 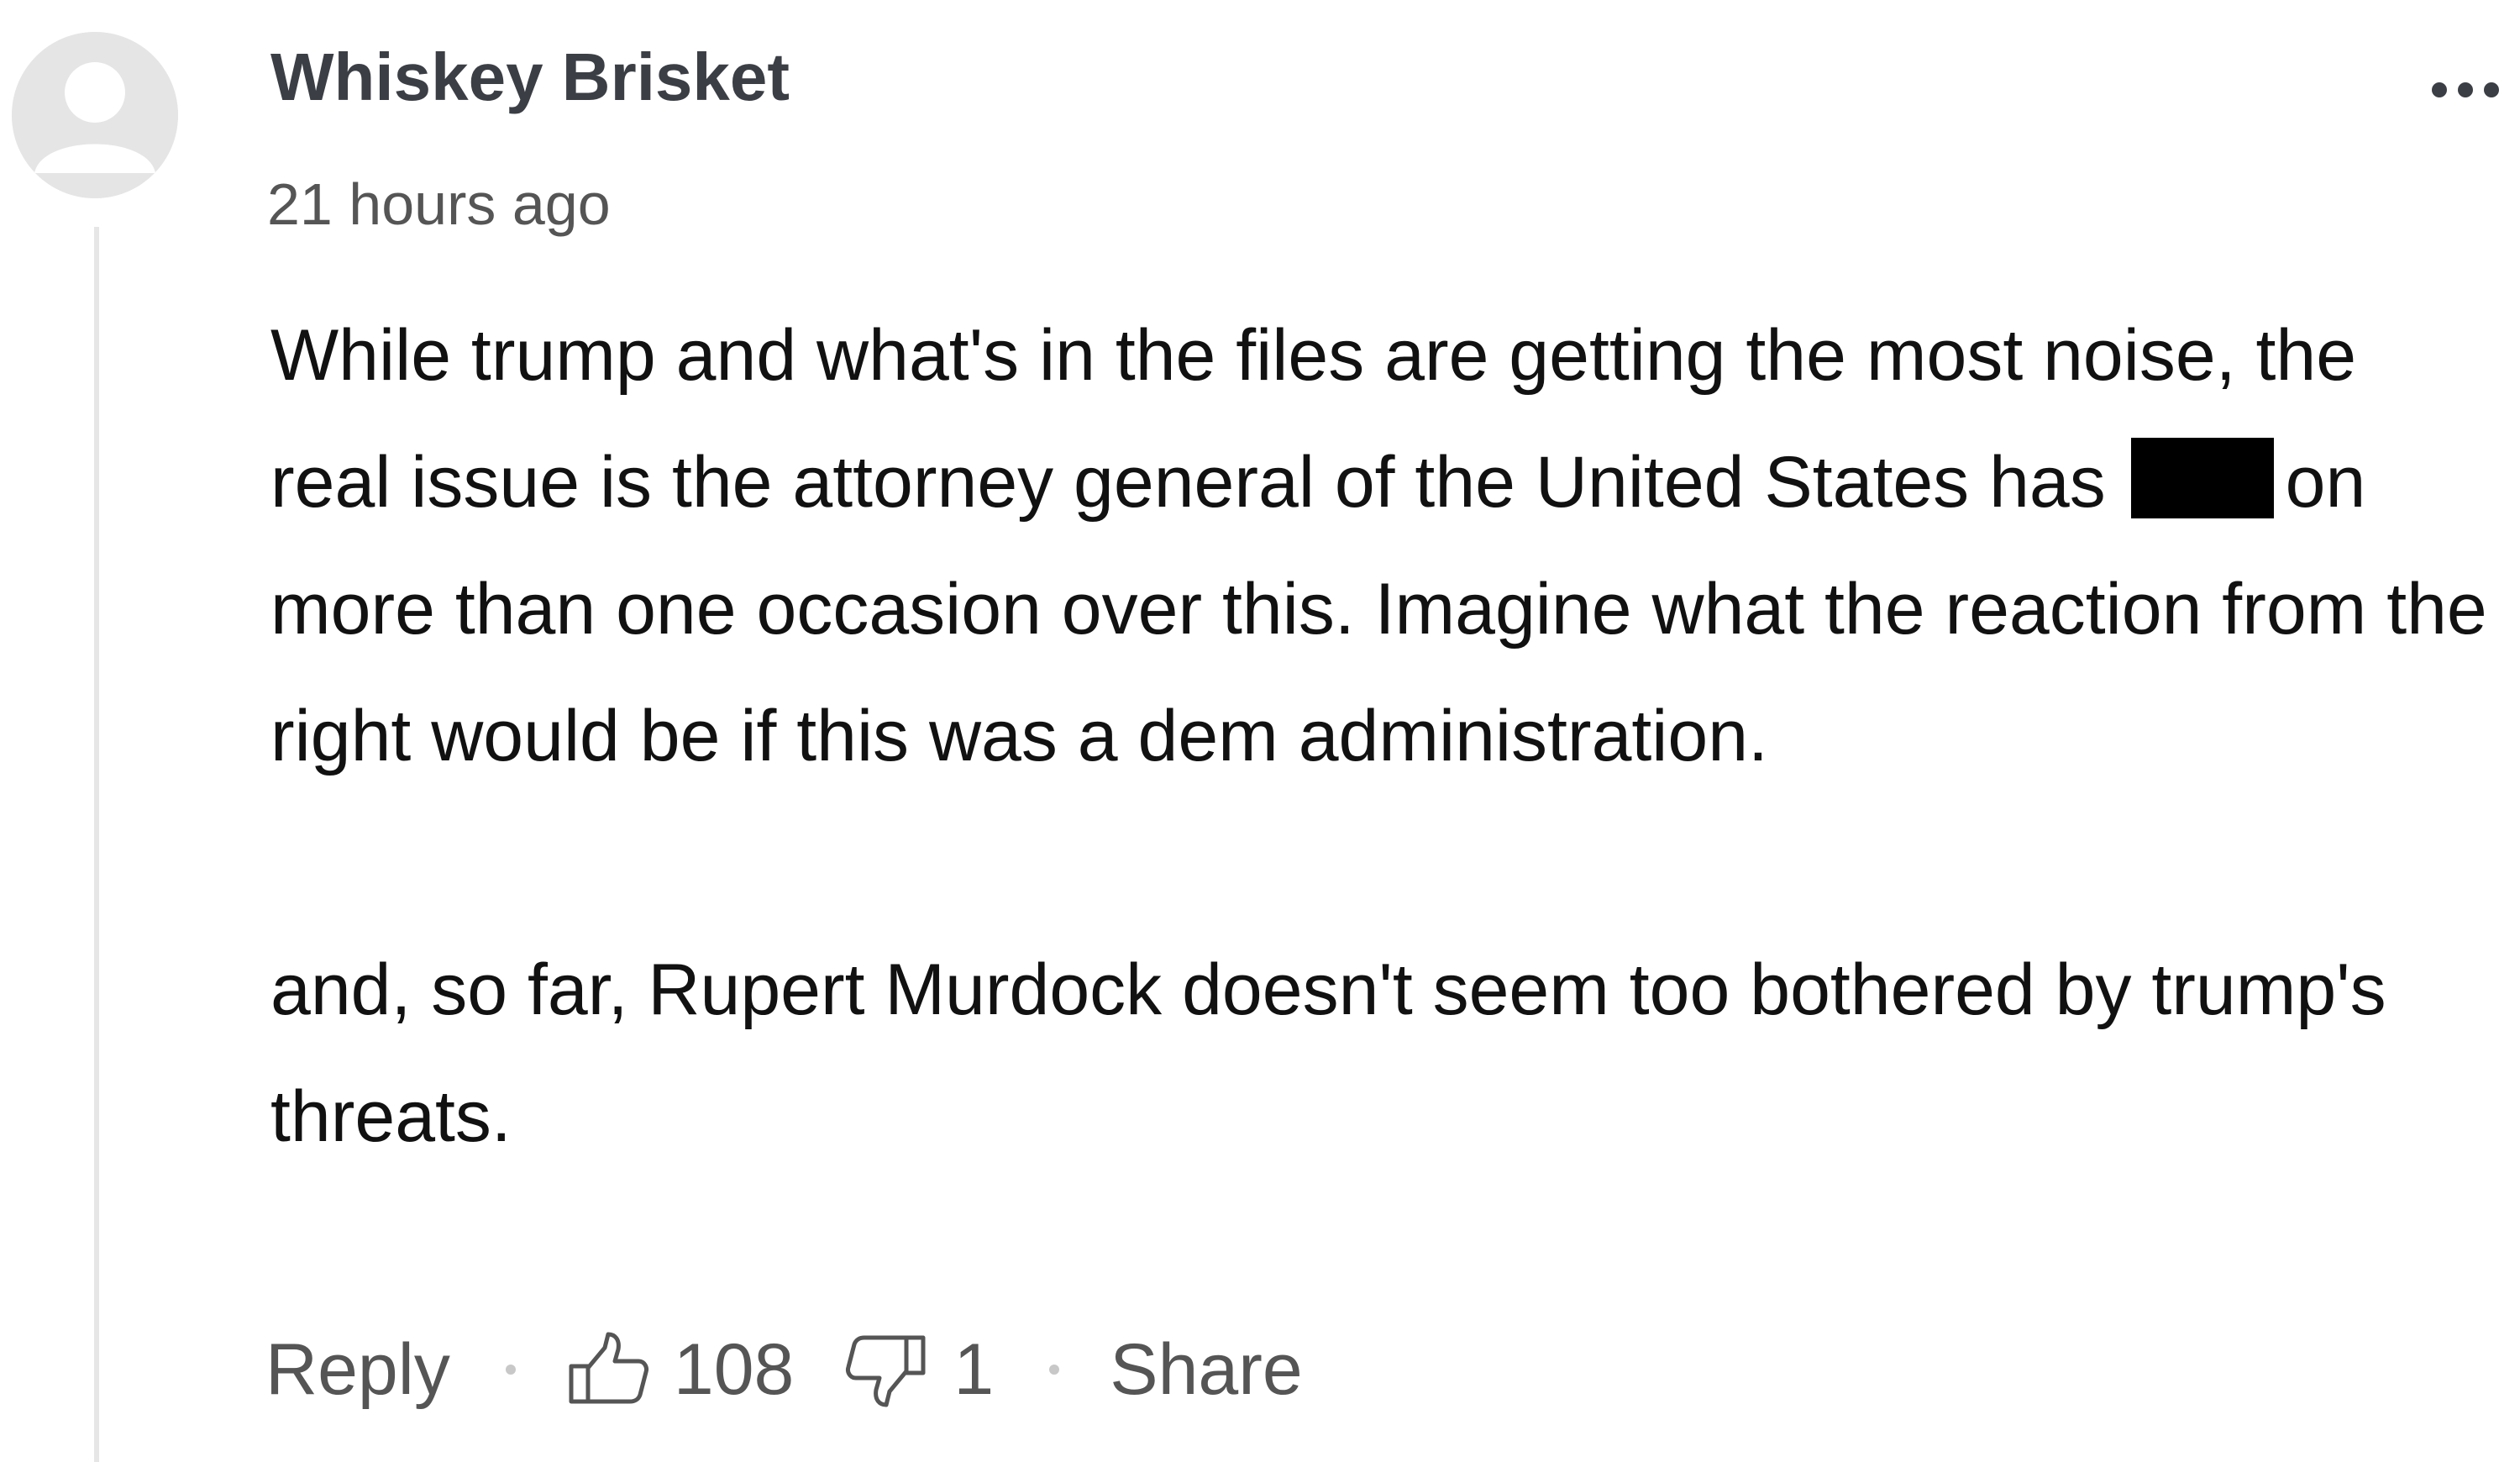 What do you see at coordinates (1206, 1369) in the screenshot?
I see `share-button: Share` at bounding box center [1206, 1369].